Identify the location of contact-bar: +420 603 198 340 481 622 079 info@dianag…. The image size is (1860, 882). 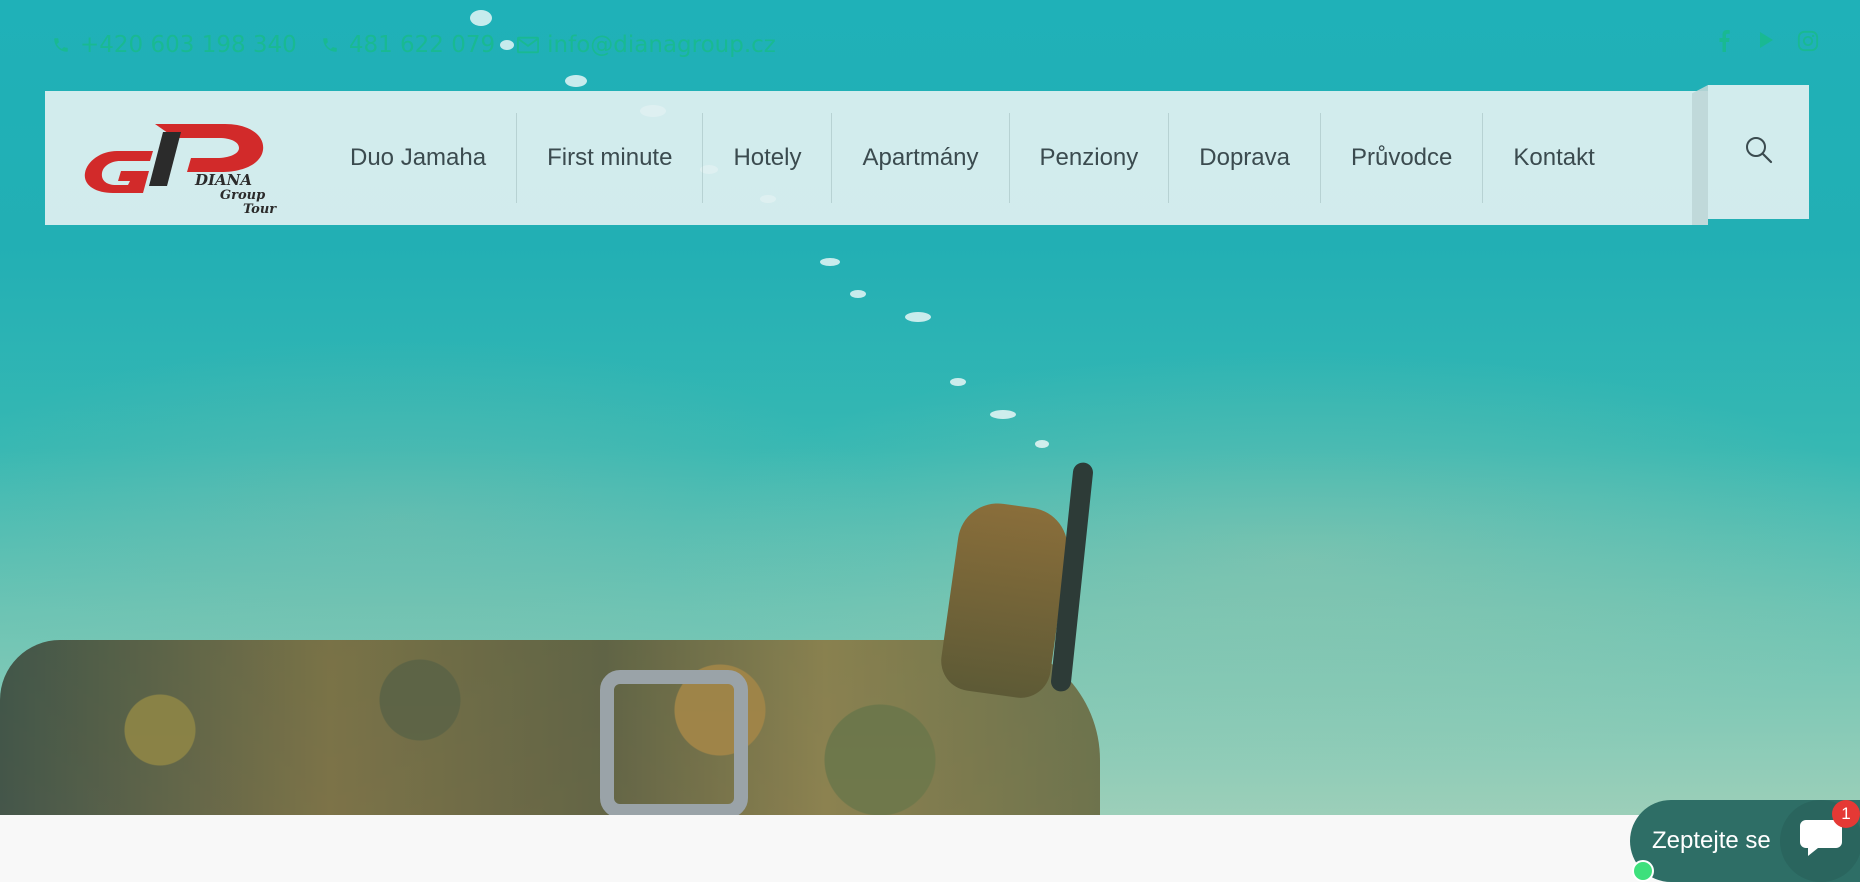
(413, 45).